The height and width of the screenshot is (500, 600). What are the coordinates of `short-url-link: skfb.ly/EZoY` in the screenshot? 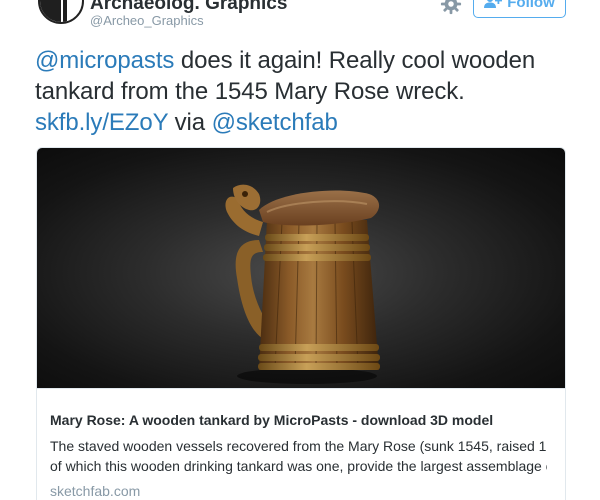 It's located at (101, 122).